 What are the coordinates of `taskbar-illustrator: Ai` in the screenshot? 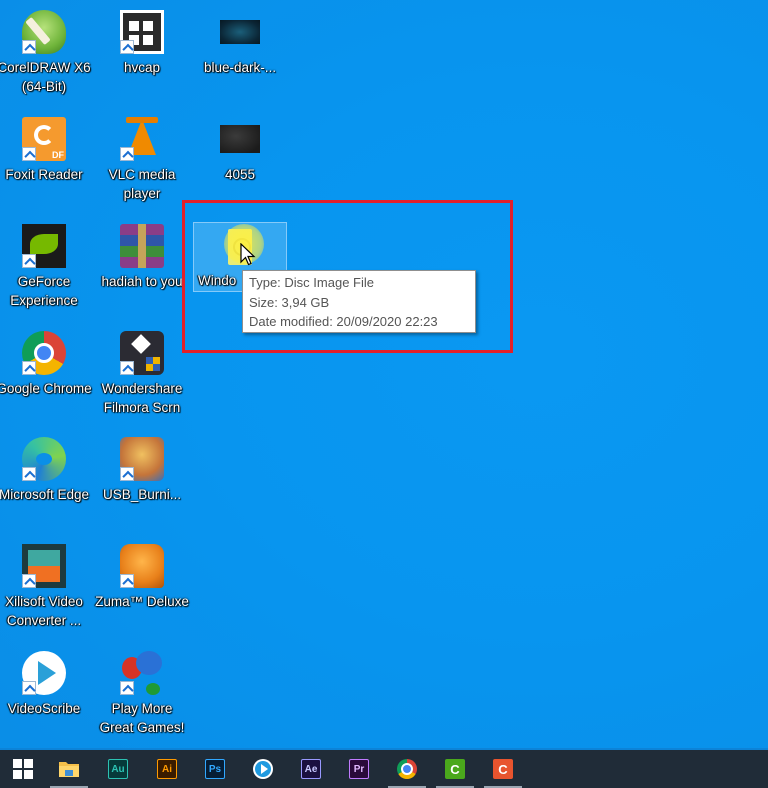 It's located at (167, 769).